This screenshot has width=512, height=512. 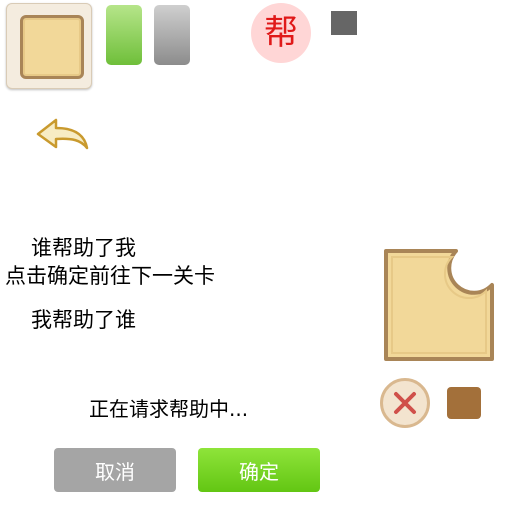 I want to click on cancel-button: 取消, so click(x=115, y=470).